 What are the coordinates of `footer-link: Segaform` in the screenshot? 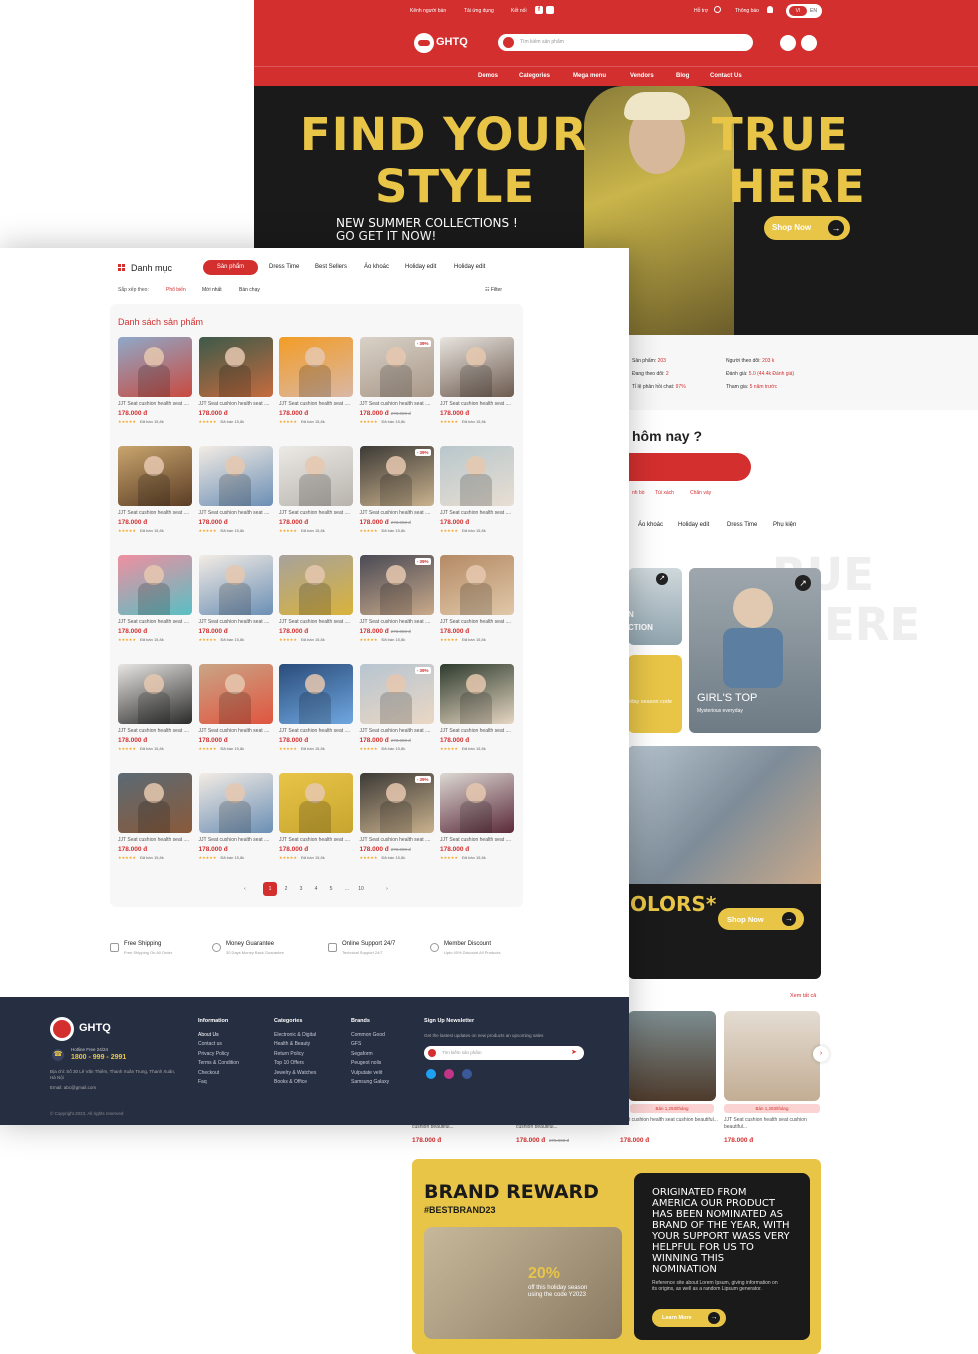 It's located at (370, 1055).